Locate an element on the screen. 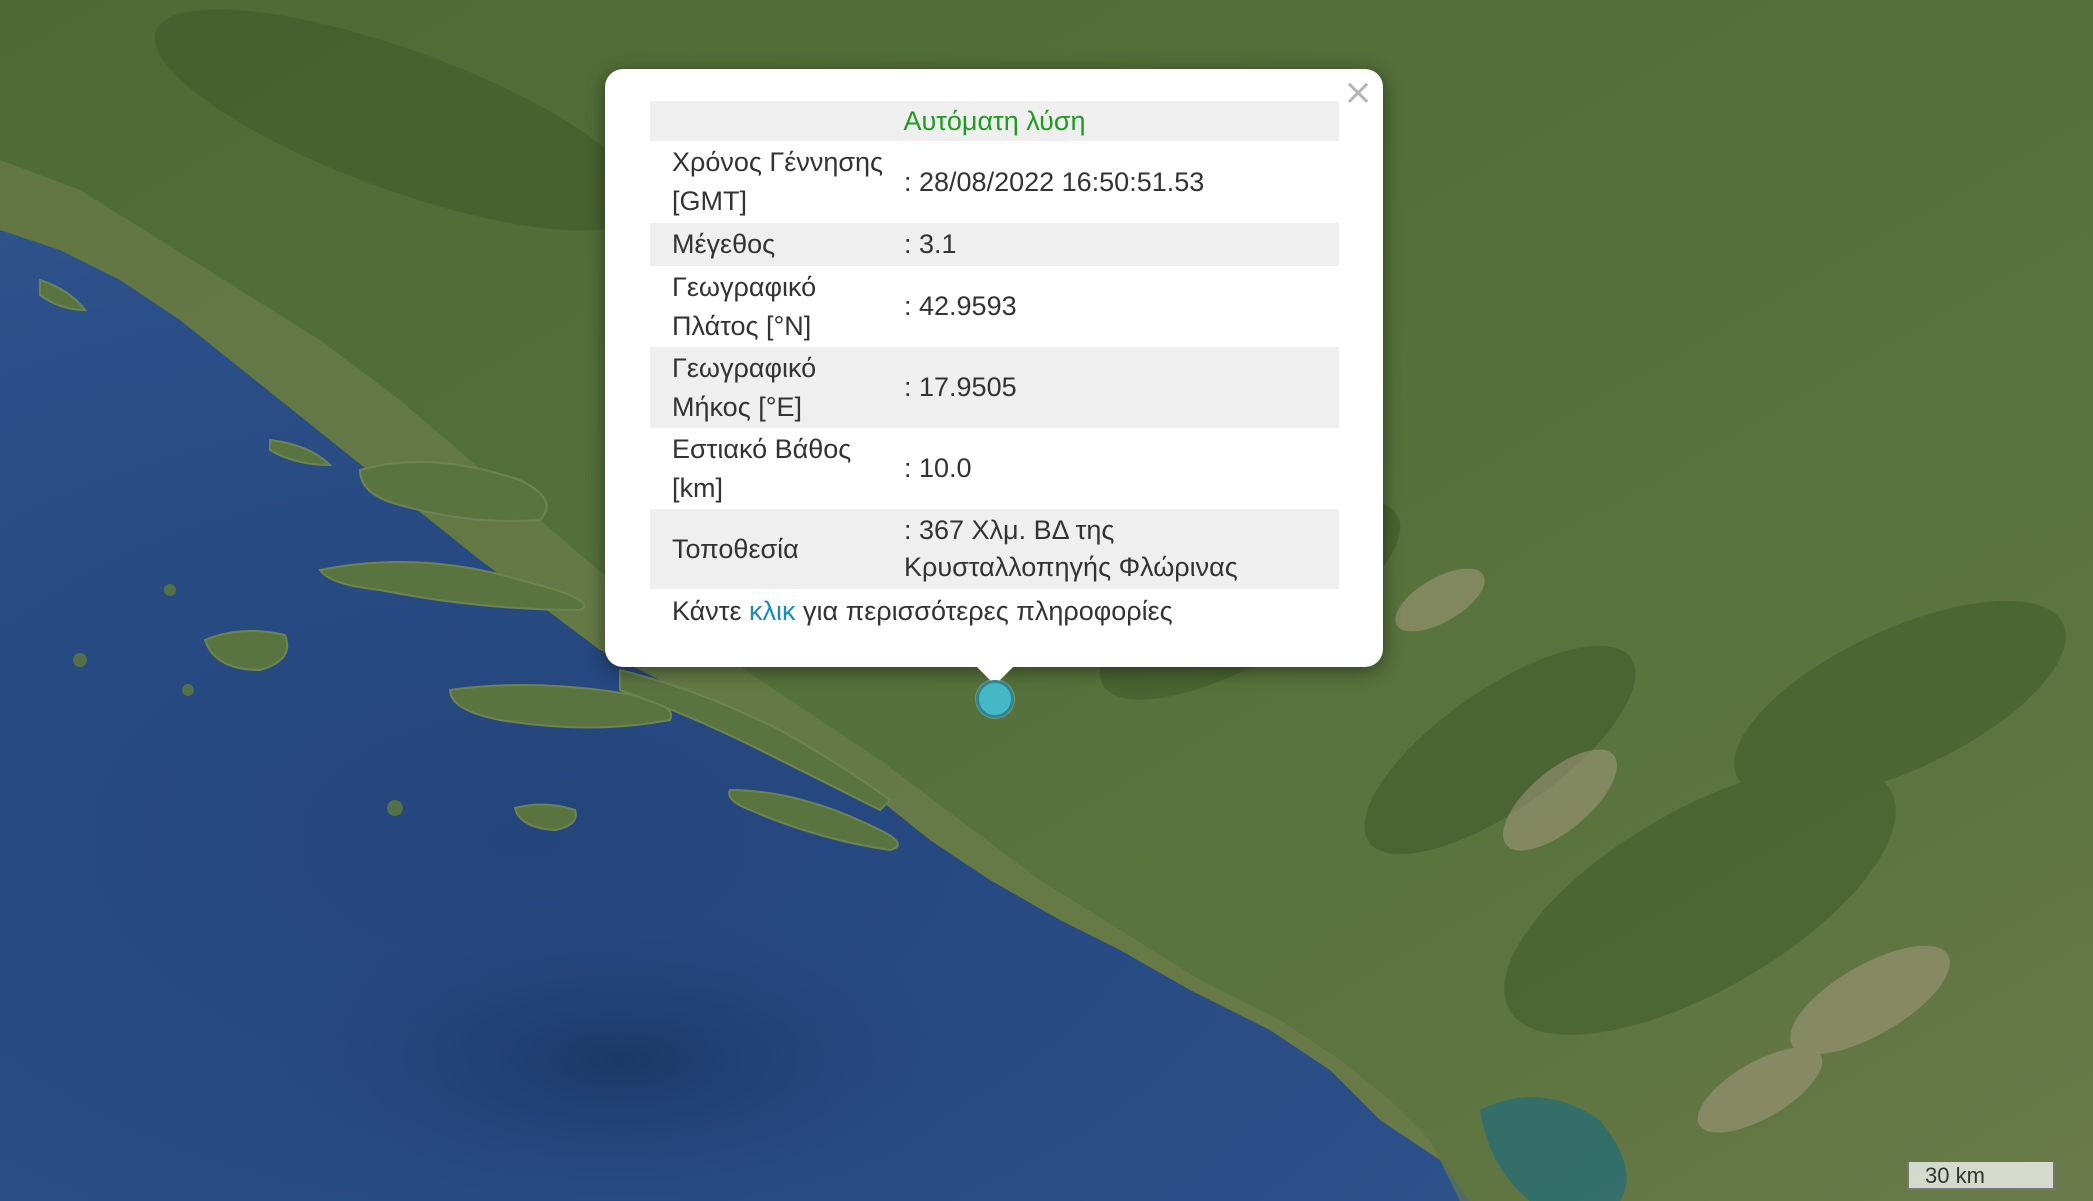 This screenshot has width=2093, height=1201. location-value-line2: Κρυσταλλοπηγής Φλώρινας is located at coordinates (1071, 567).